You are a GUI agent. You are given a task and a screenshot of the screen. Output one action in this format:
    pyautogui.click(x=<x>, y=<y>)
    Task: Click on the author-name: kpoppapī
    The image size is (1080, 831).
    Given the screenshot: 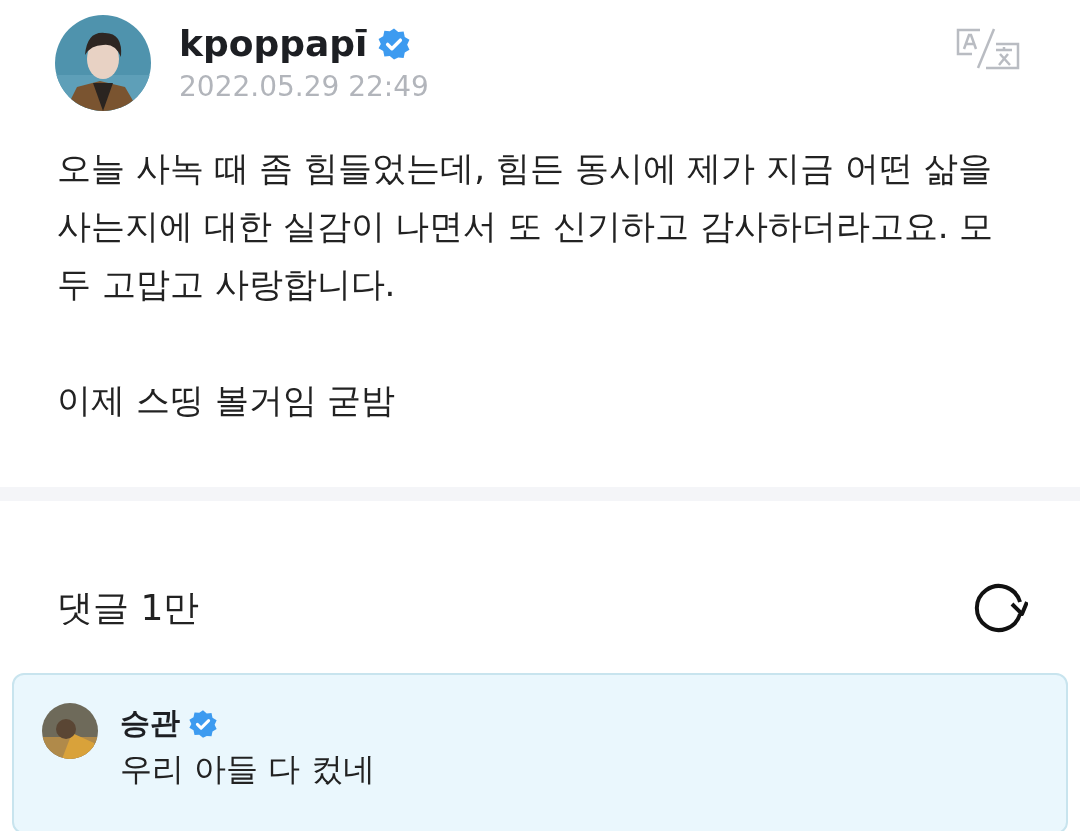 What is the action you would take?
    pyautogui.click(x=273, y=43)
    